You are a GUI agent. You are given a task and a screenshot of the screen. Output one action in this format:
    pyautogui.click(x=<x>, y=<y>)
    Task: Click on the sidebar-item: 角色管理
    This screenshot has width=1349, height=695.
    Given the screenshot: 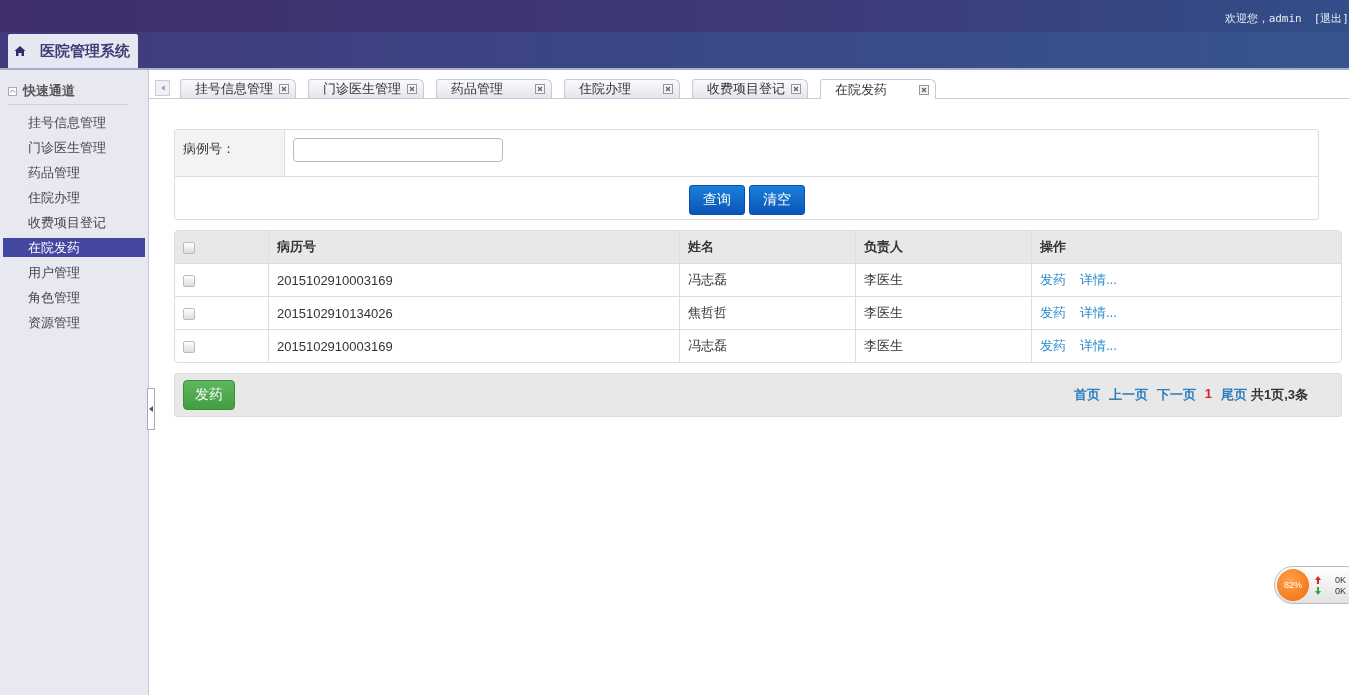 What is the action you would take?
    pyautogui.click(x=74, y=297)
    